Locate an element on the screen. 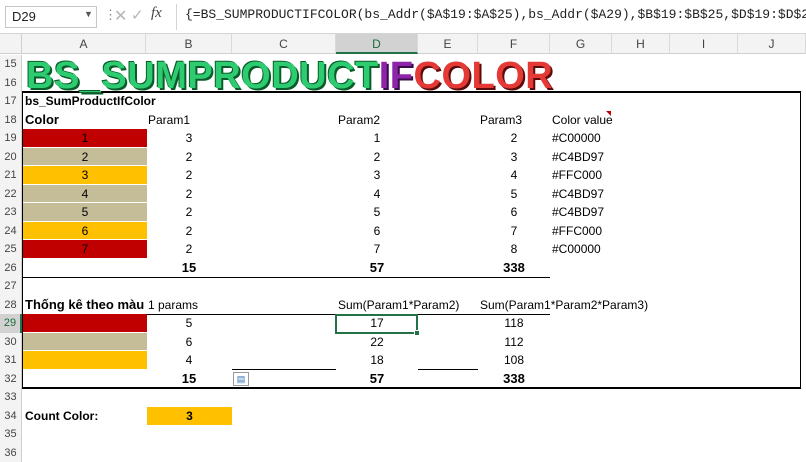 Image resolution: width=806 pixels, height=462 pixels. header-color-value: Color value is located at coordinates (582, 120).